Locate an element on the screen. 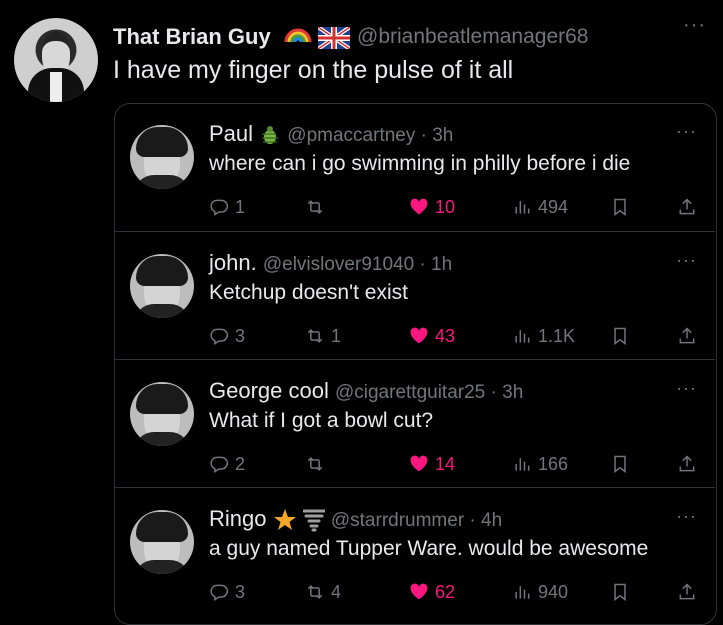 The image size is (723, 625). like-count: 62 is located at coordinates (445, 591).